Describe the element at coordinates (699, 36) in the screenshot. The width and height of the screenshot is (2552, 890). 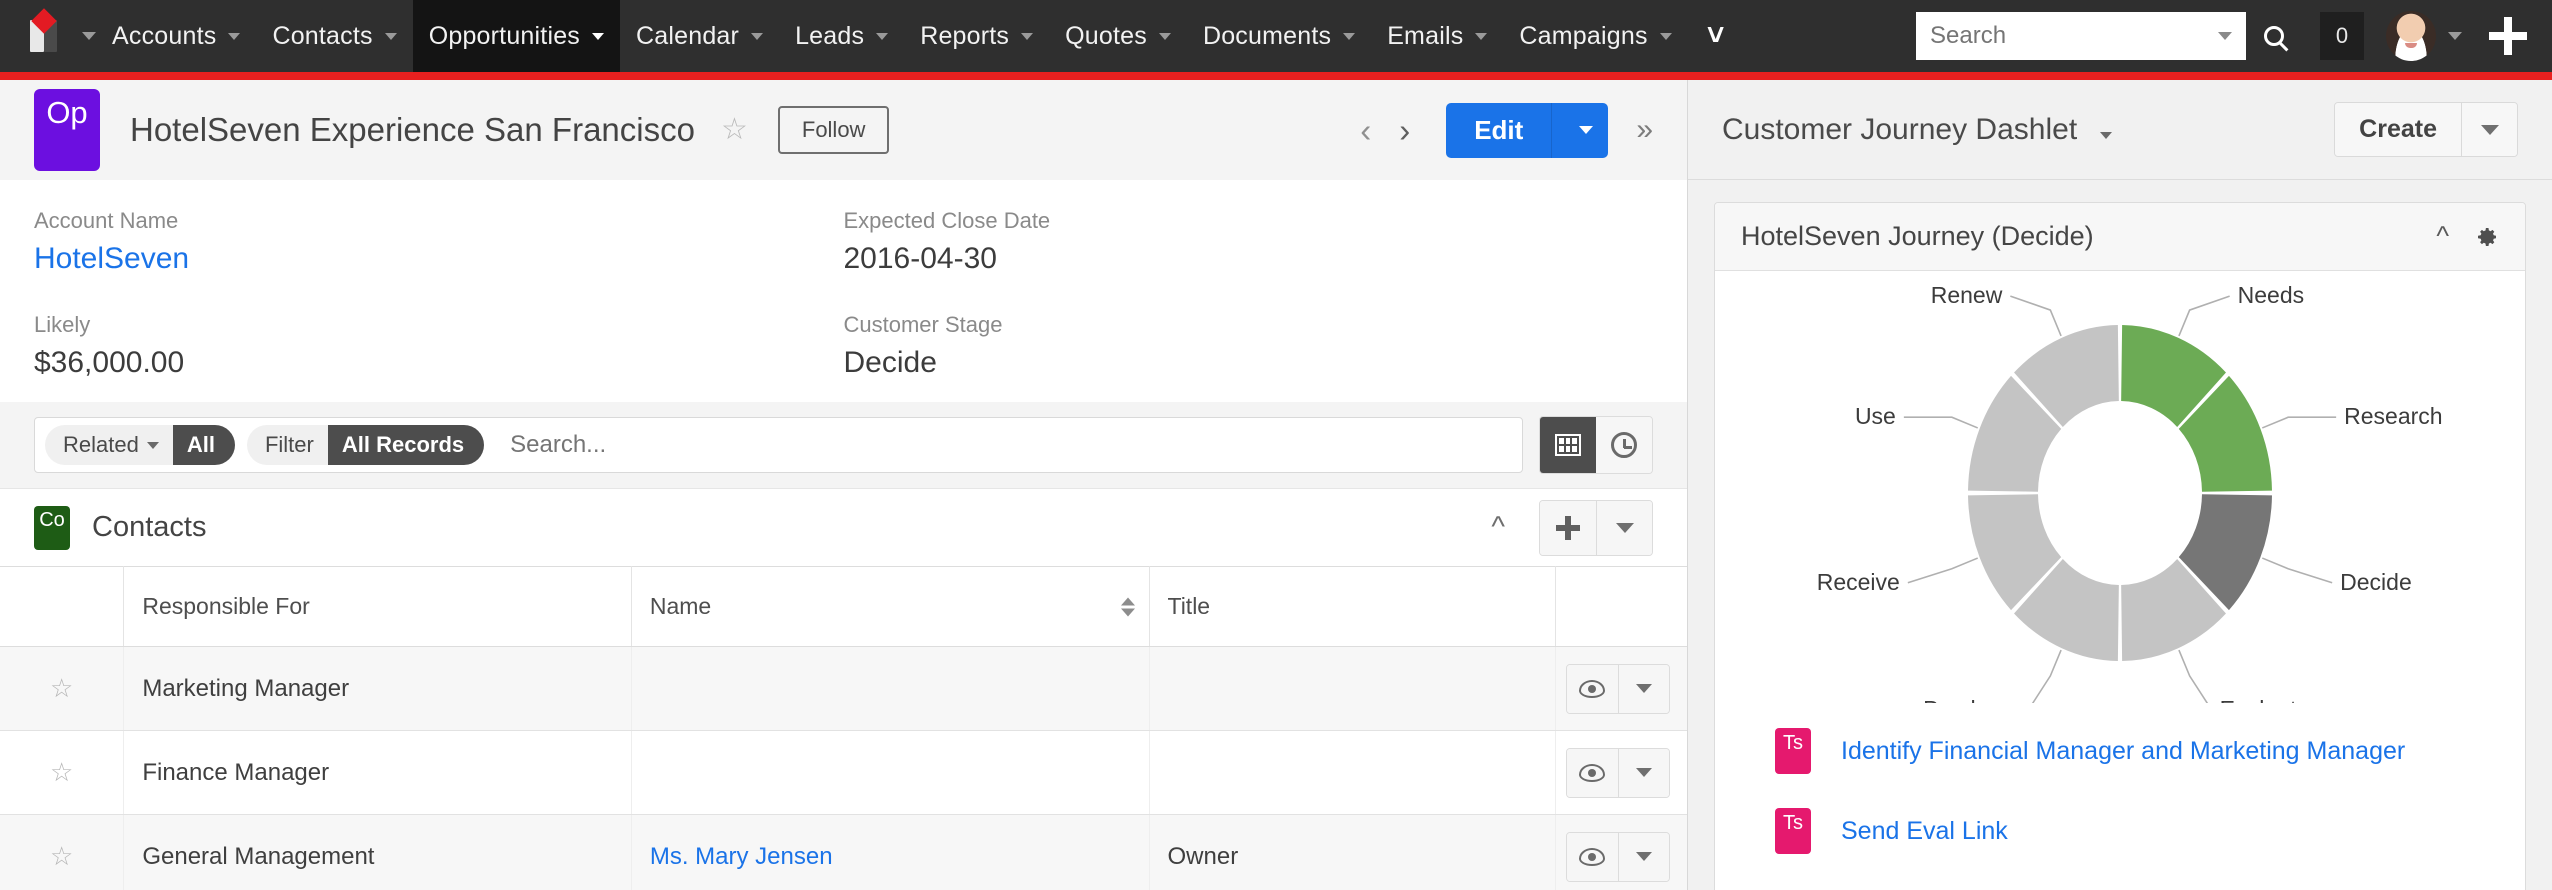
I see `nav-item-calendar: Calendar` at that location.